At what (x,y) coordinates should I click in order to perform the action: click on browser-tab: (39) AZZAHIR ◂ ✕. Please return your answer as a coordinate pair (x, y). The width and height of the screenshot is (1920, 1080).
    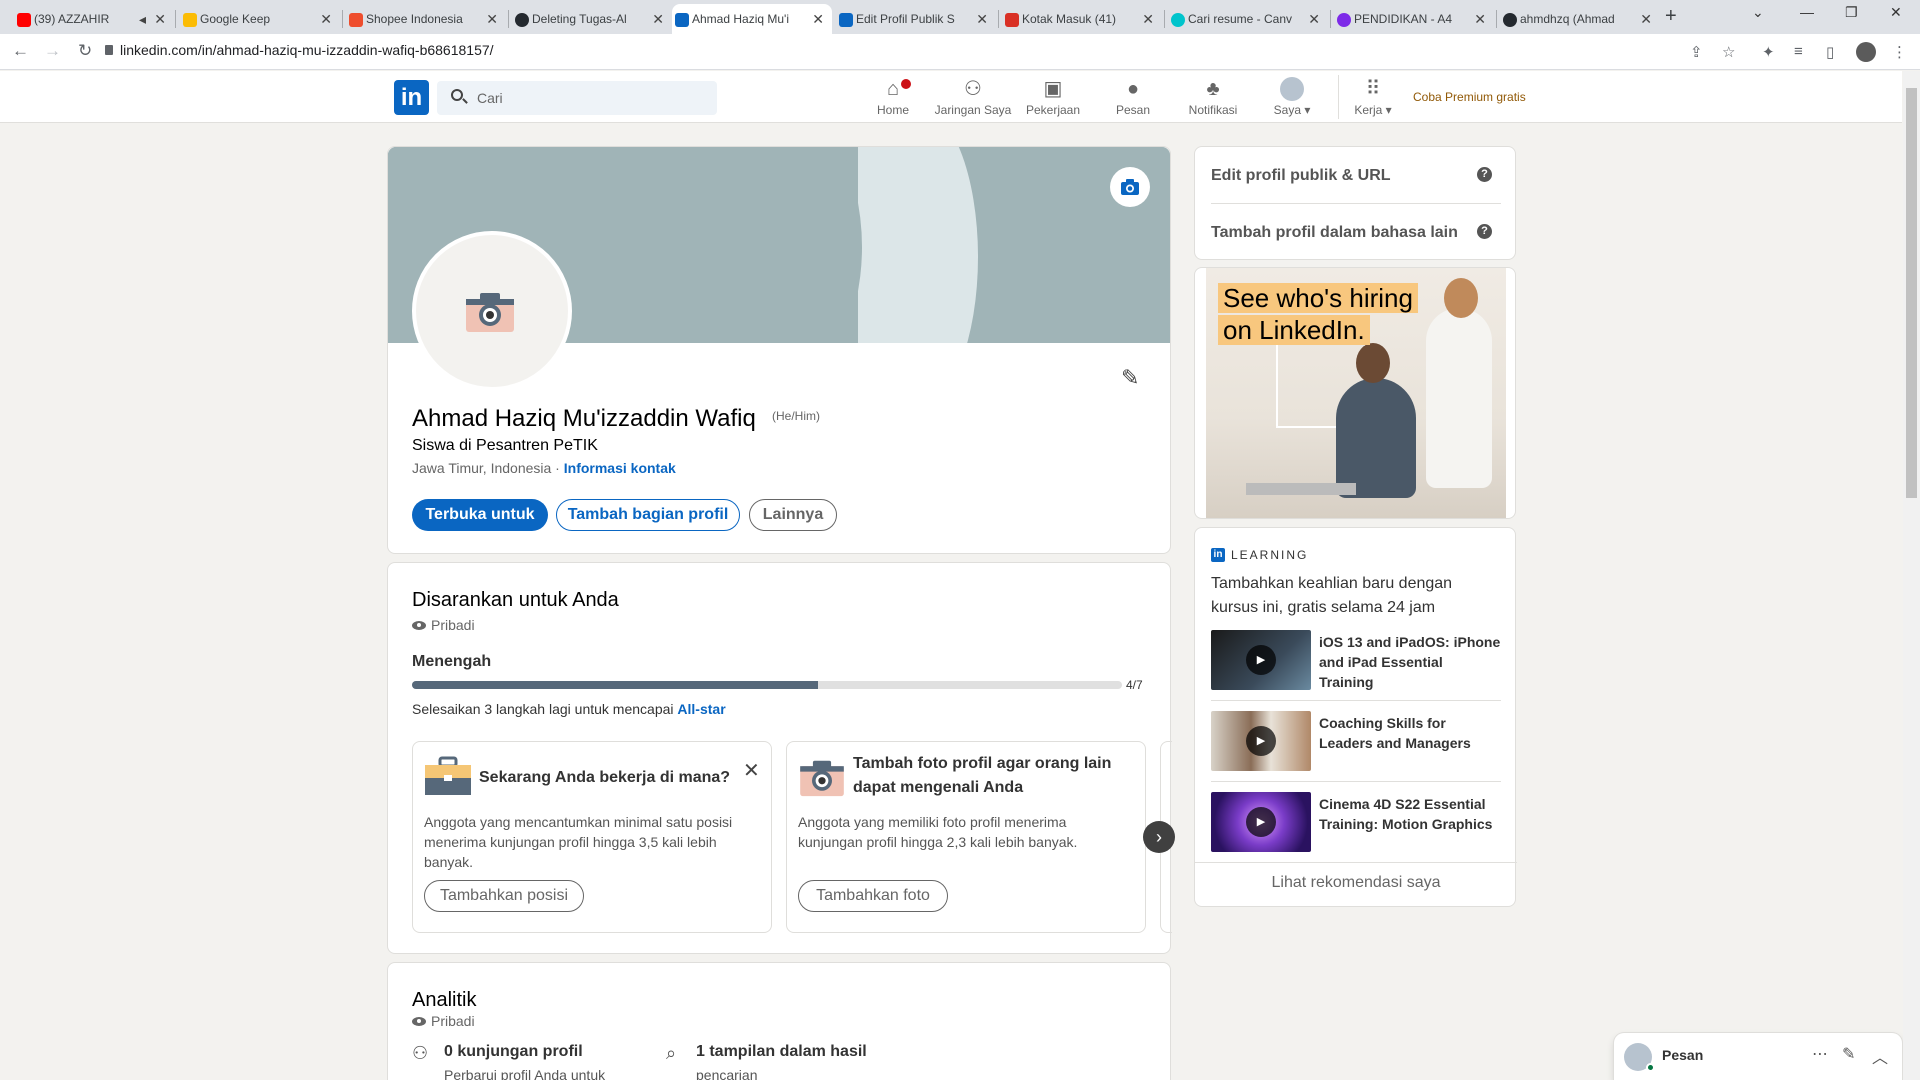
    Looking at the image, I should click on (94, 19).